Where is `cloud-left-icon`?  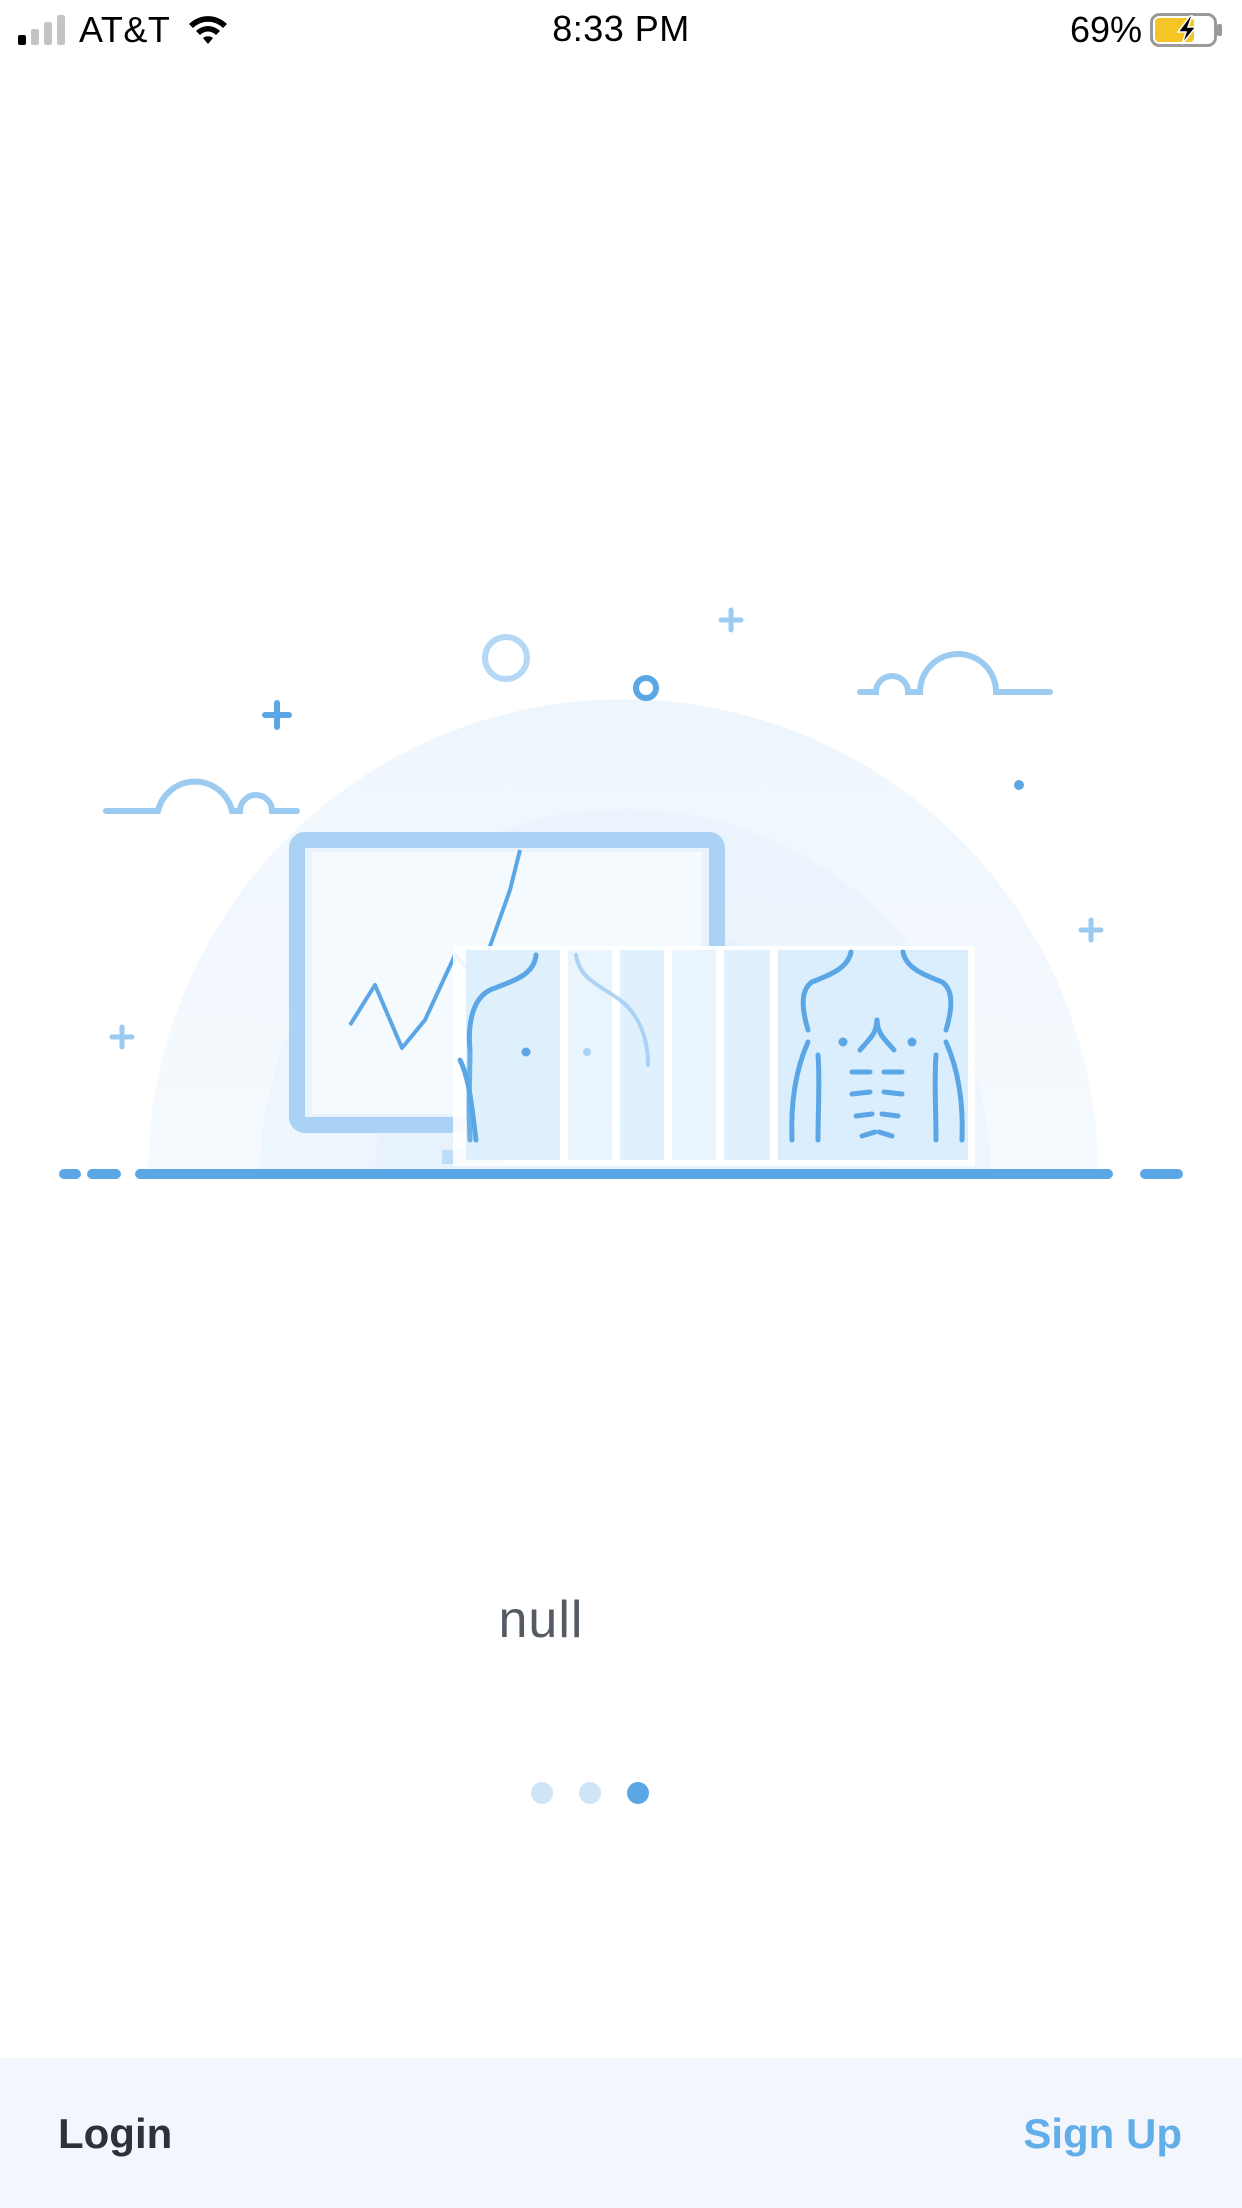
cloud-left-icon is located at coordinates (201, 796).